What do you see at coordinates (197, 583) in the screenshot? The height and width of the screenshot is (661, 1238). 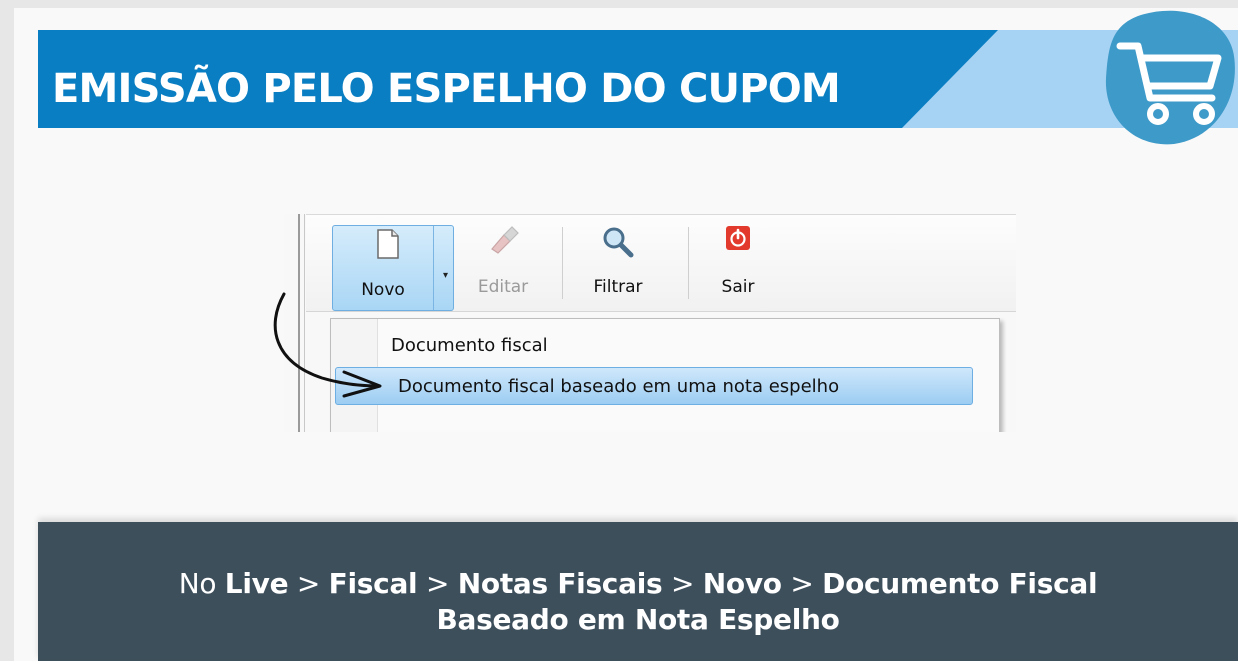 I see `path-prefix: No` at bounding box center [197, 583].